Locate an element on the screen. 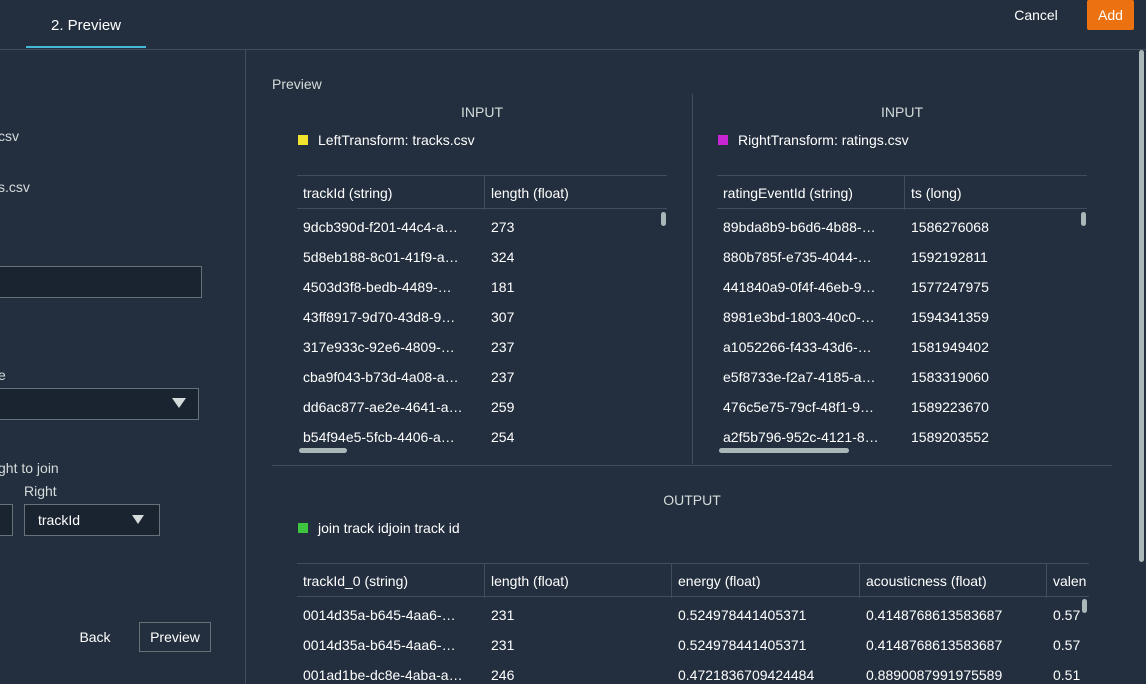 This screenshot has height=684, width=1146. right-table-vertical-scrollbar is located at coordinates (1083, 219).